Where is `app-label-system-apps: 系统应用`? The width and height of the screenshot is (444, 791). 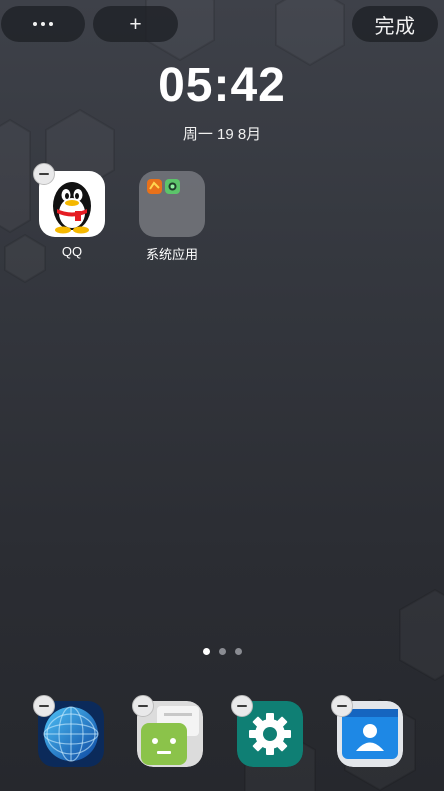 app-label-system-apps: 系统应用 is located at coordinates (171, 254).